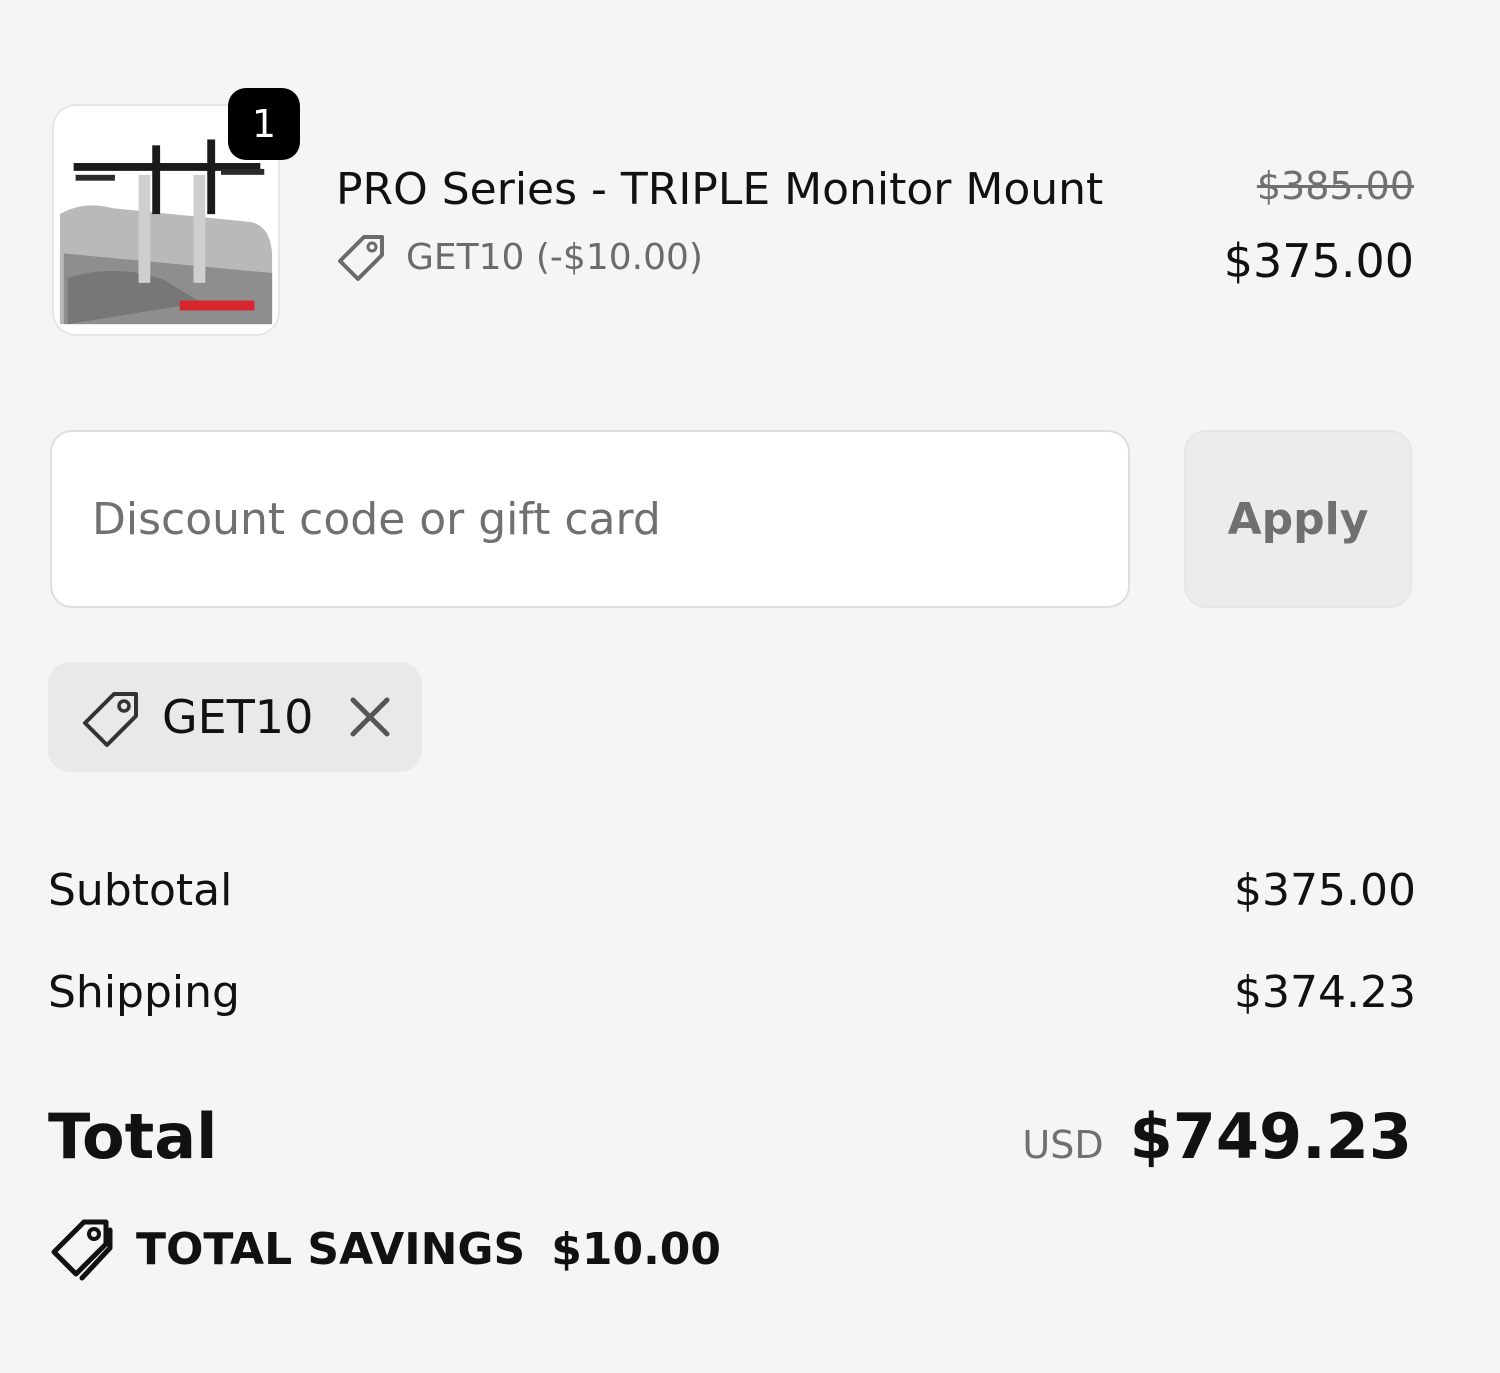  I want to click on shipping-value: $374.23, so click(1325, 992).